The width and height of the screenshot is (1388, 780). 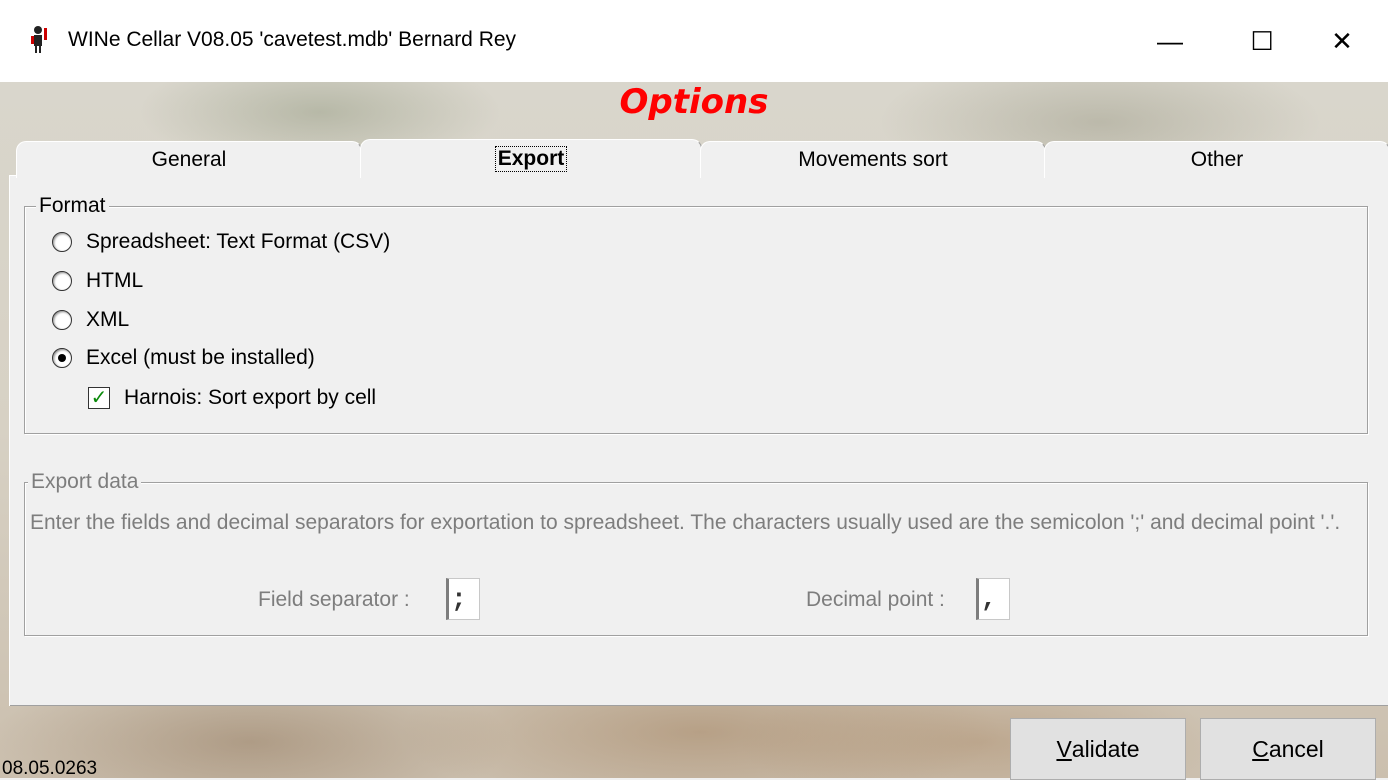 I want to click on radio-label: HTML, so click(x=115, y=280).